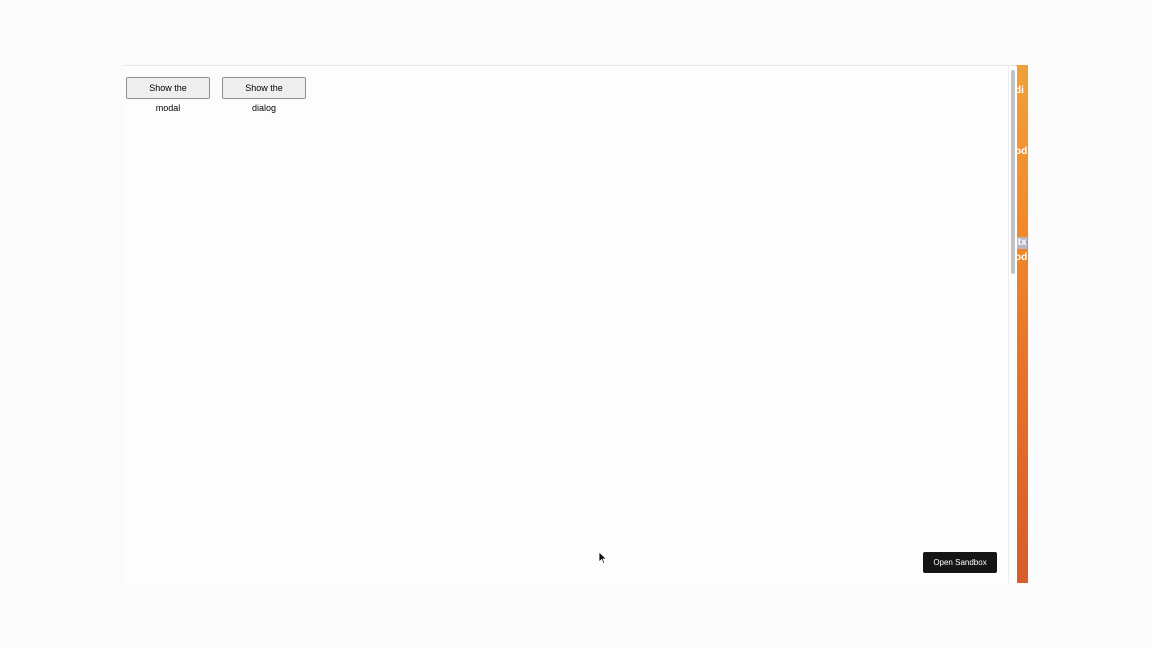  I want to click on open-sandbox-button: Open Sandbox, so click(960, 562).